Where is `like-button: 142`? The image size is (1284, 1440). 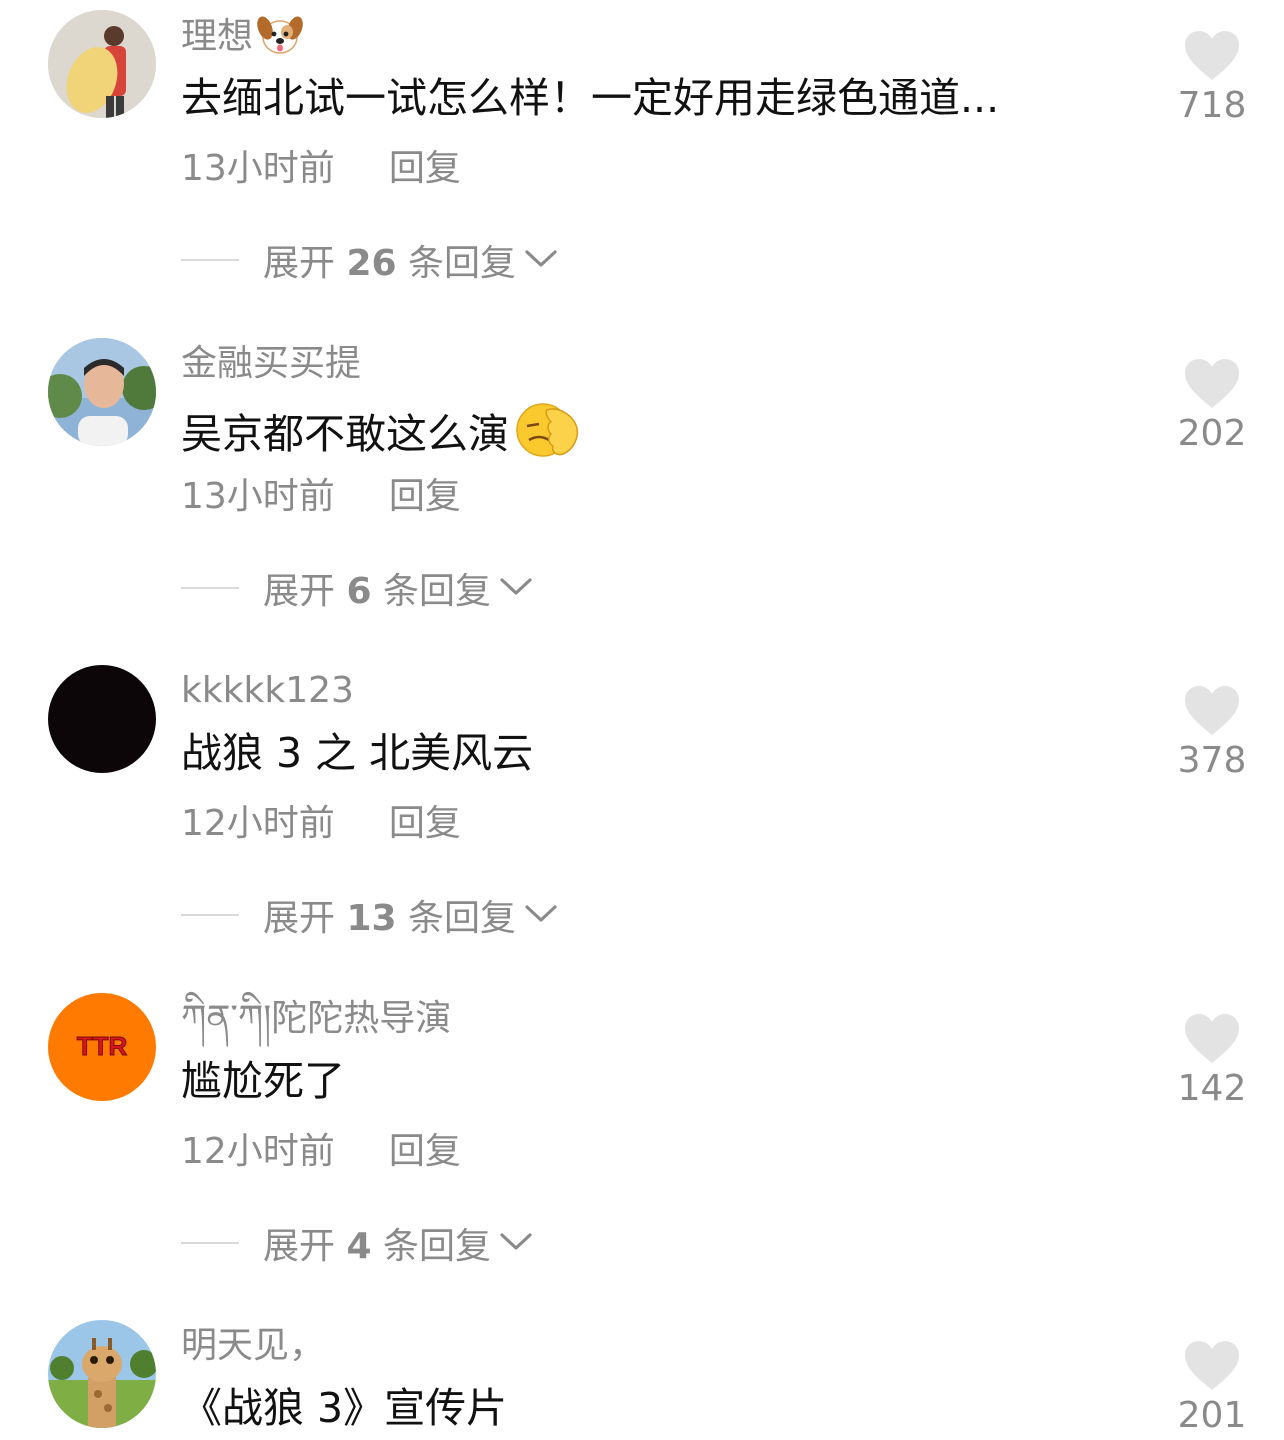 like-button: 142 is located at coordinates (1212, 1062).